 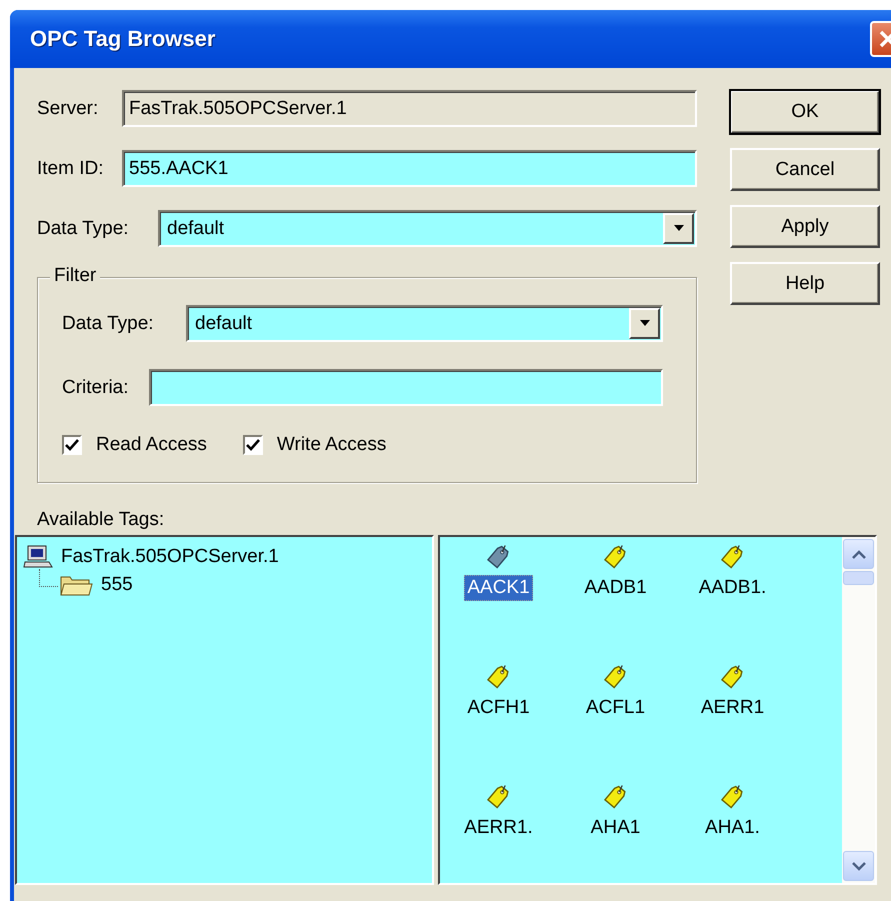 I want to click on tag-item: AERR1., so click(x=498, y=828).